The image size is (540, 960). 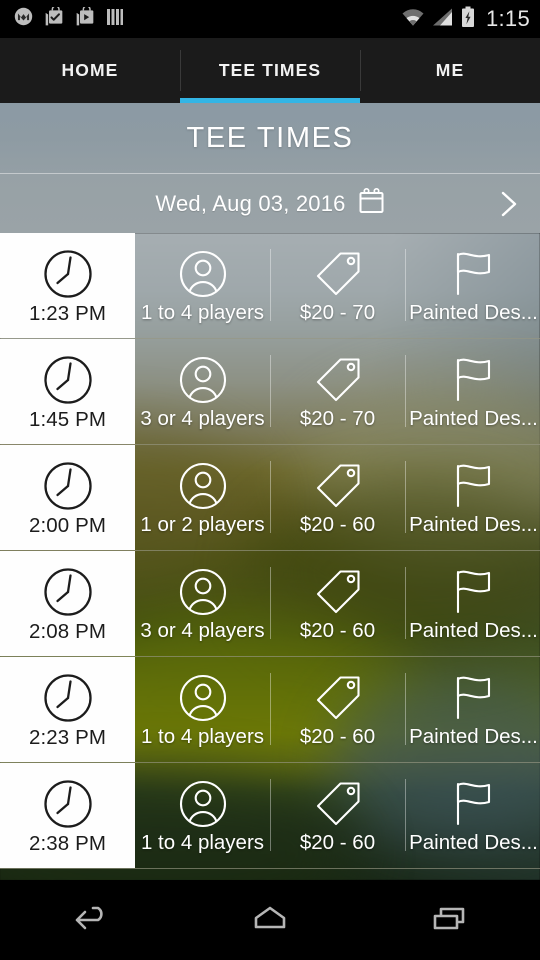 What do you see at coordinates (67, 631) in the screenshot?
I see `tee-time-label: 2:08 PM` at bounding box center [67, 631].